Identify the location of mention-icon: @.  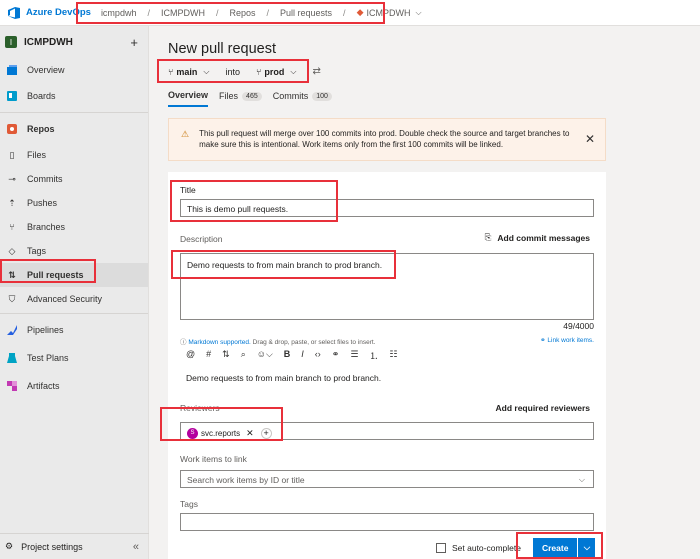
(190, 355).